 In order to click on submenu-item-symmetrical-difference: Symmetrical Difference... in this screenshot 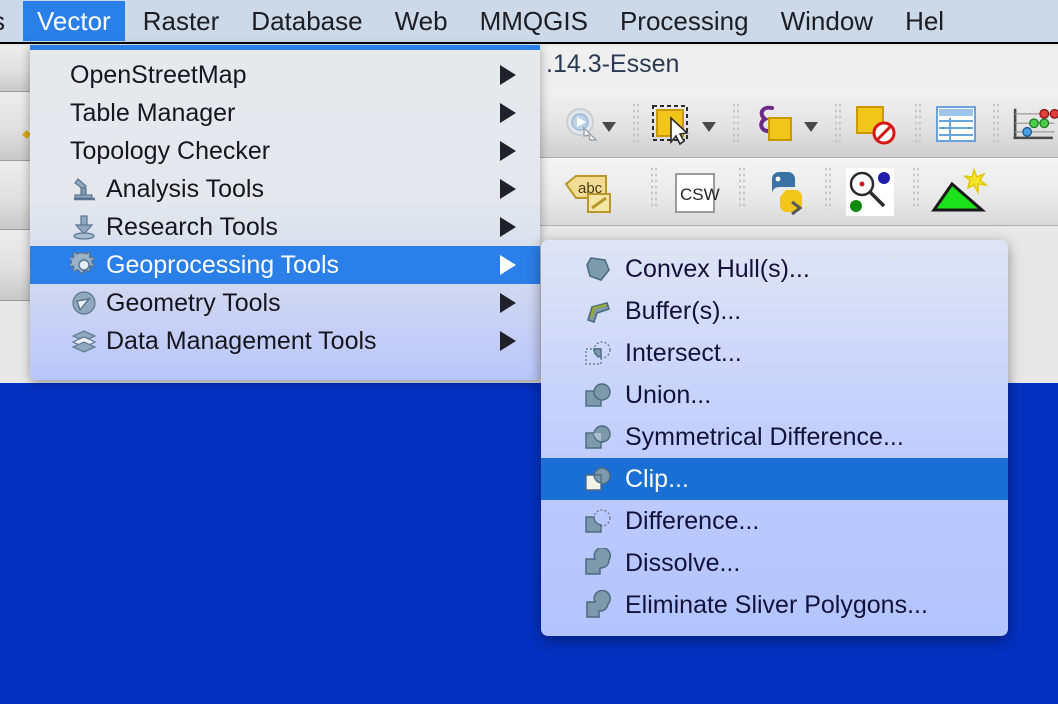, I will do `click(774, 437)`.